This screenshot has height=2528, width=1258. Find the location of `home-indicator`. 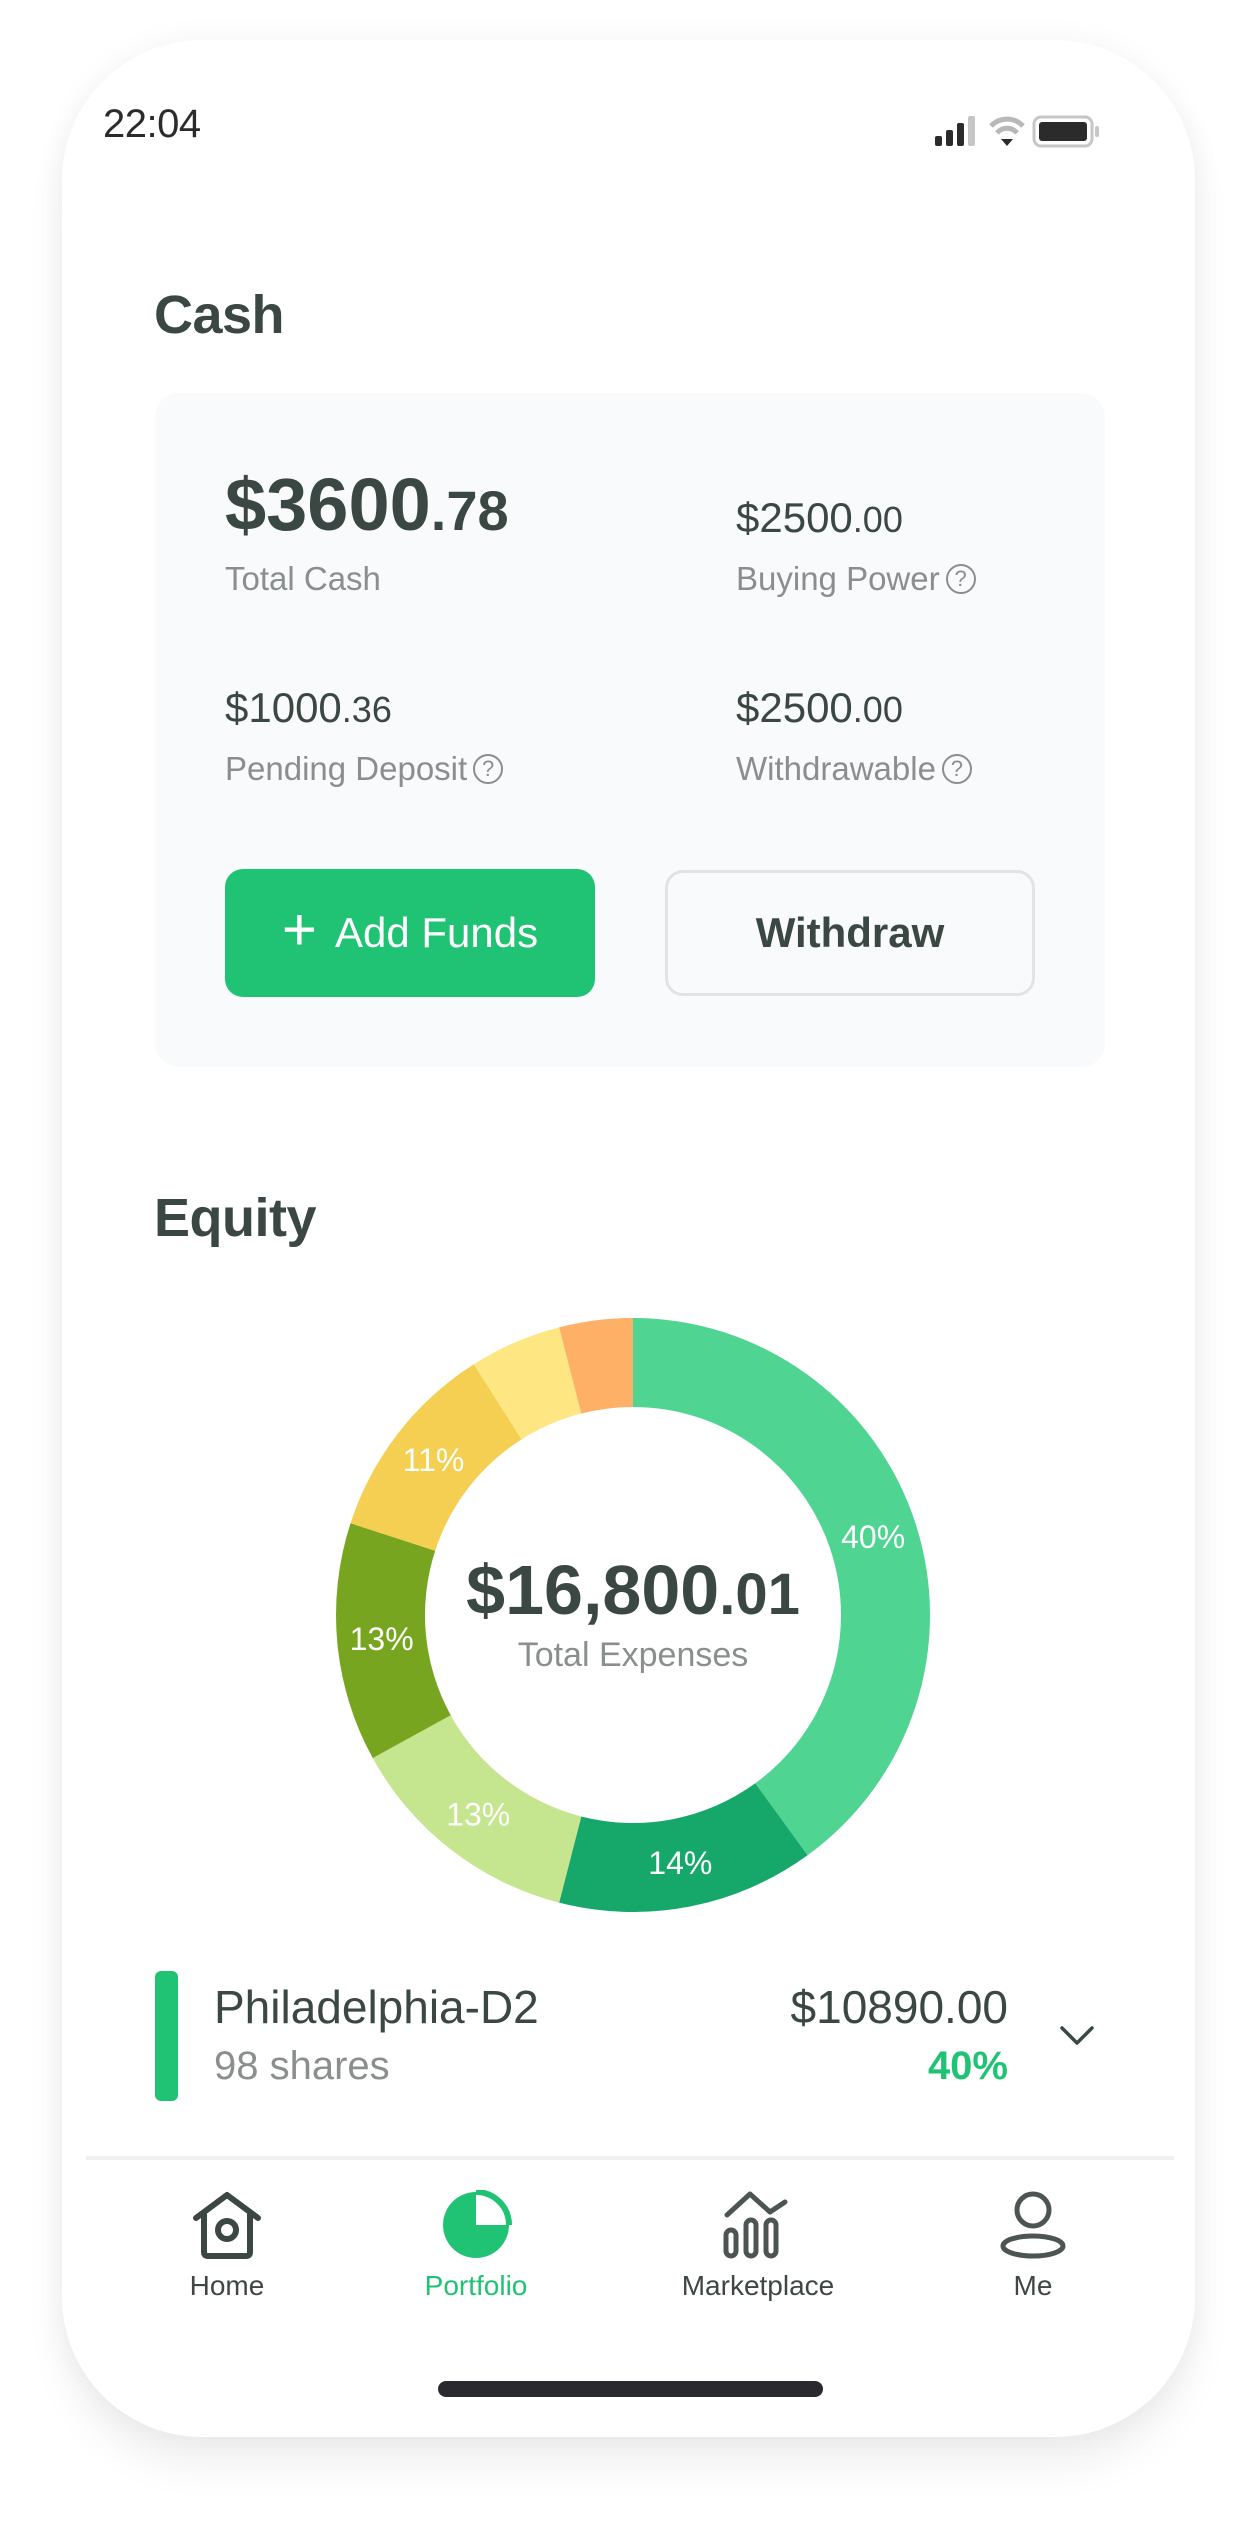

home-indicator is located at coordinates (630, 2389).